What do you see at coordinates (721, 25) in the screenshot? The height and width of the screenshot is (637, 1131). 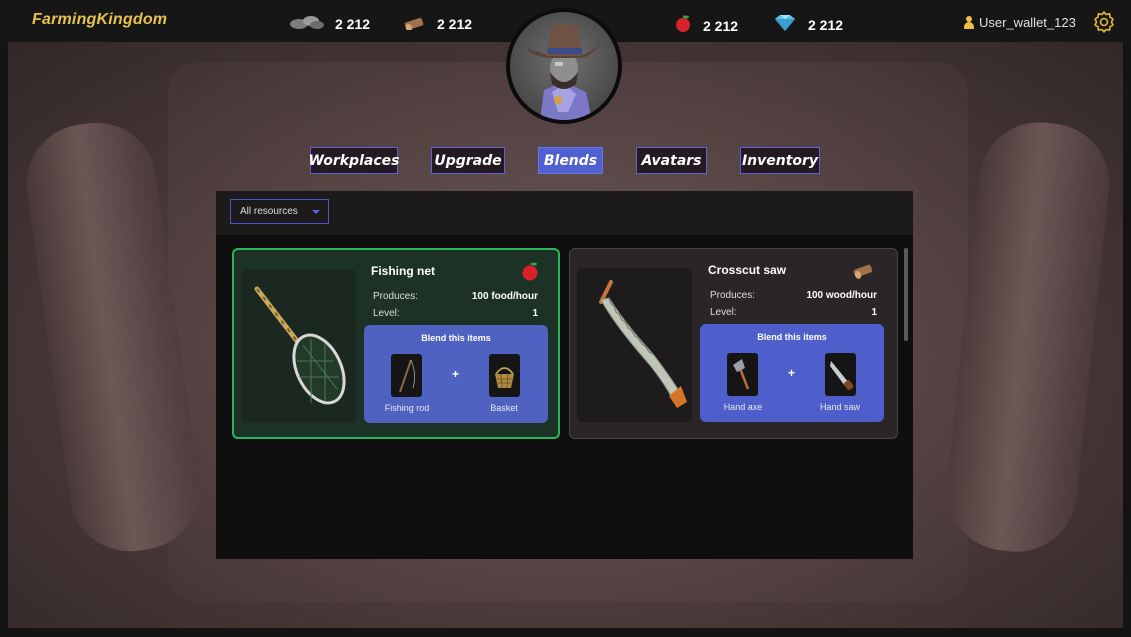 I see `resource-food-value: 2 212` at bounding box center [721, 25].